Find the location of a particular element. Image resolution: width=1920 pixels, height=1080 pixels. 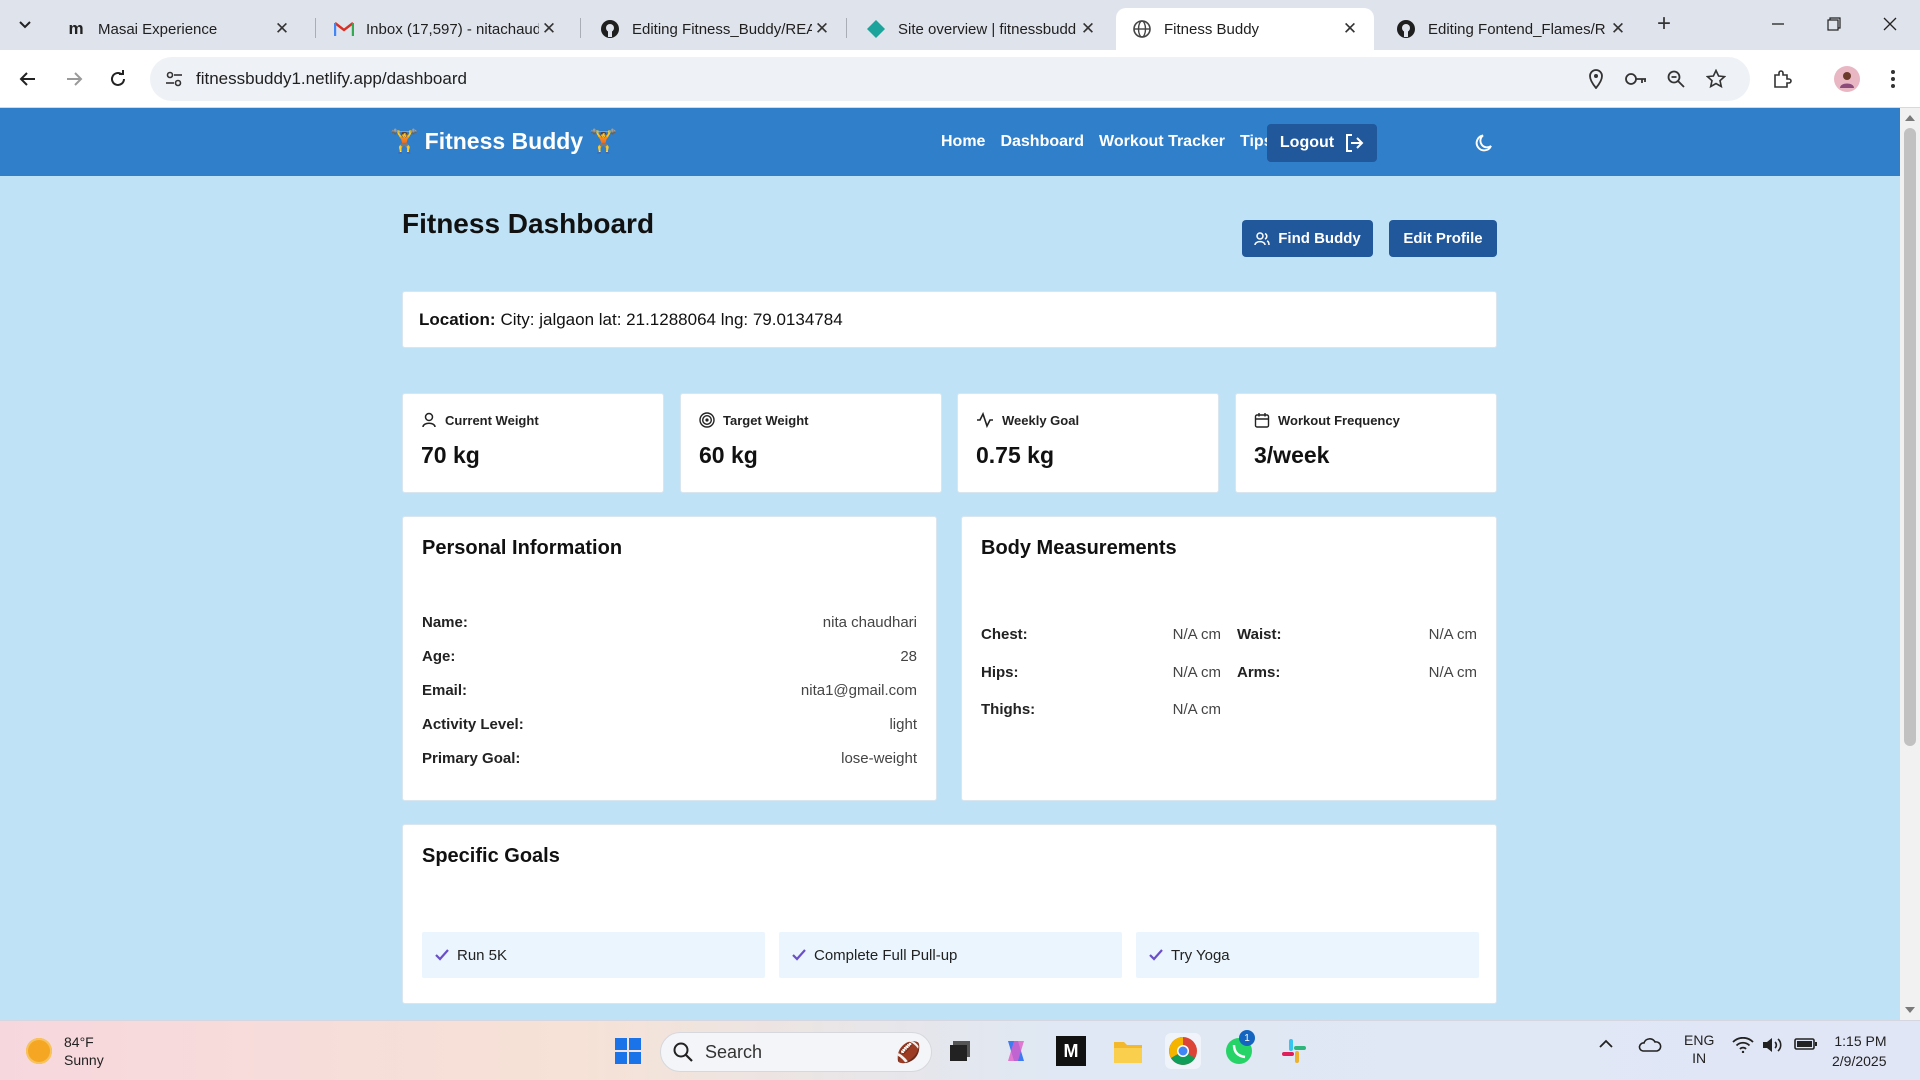

minimize-icon is located at coordinates (1778, 24).